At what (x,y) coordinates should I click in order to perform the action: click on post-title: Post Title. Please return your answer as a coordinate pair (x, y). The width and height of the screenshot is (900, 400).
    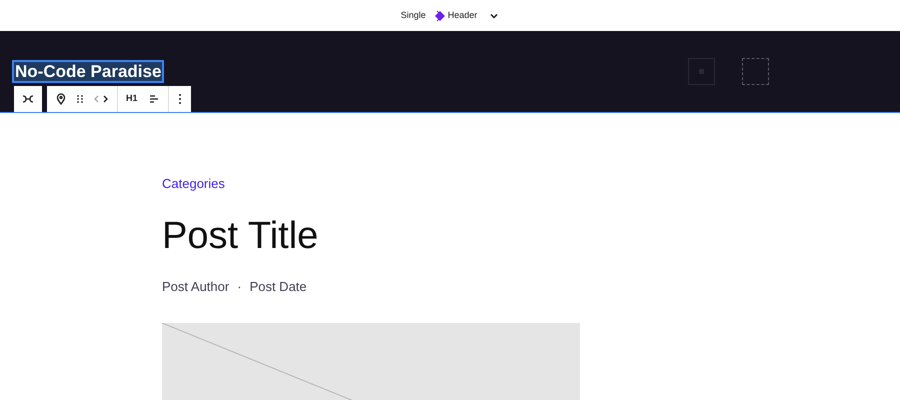
    Looking at the image, I should click on (241, 236).